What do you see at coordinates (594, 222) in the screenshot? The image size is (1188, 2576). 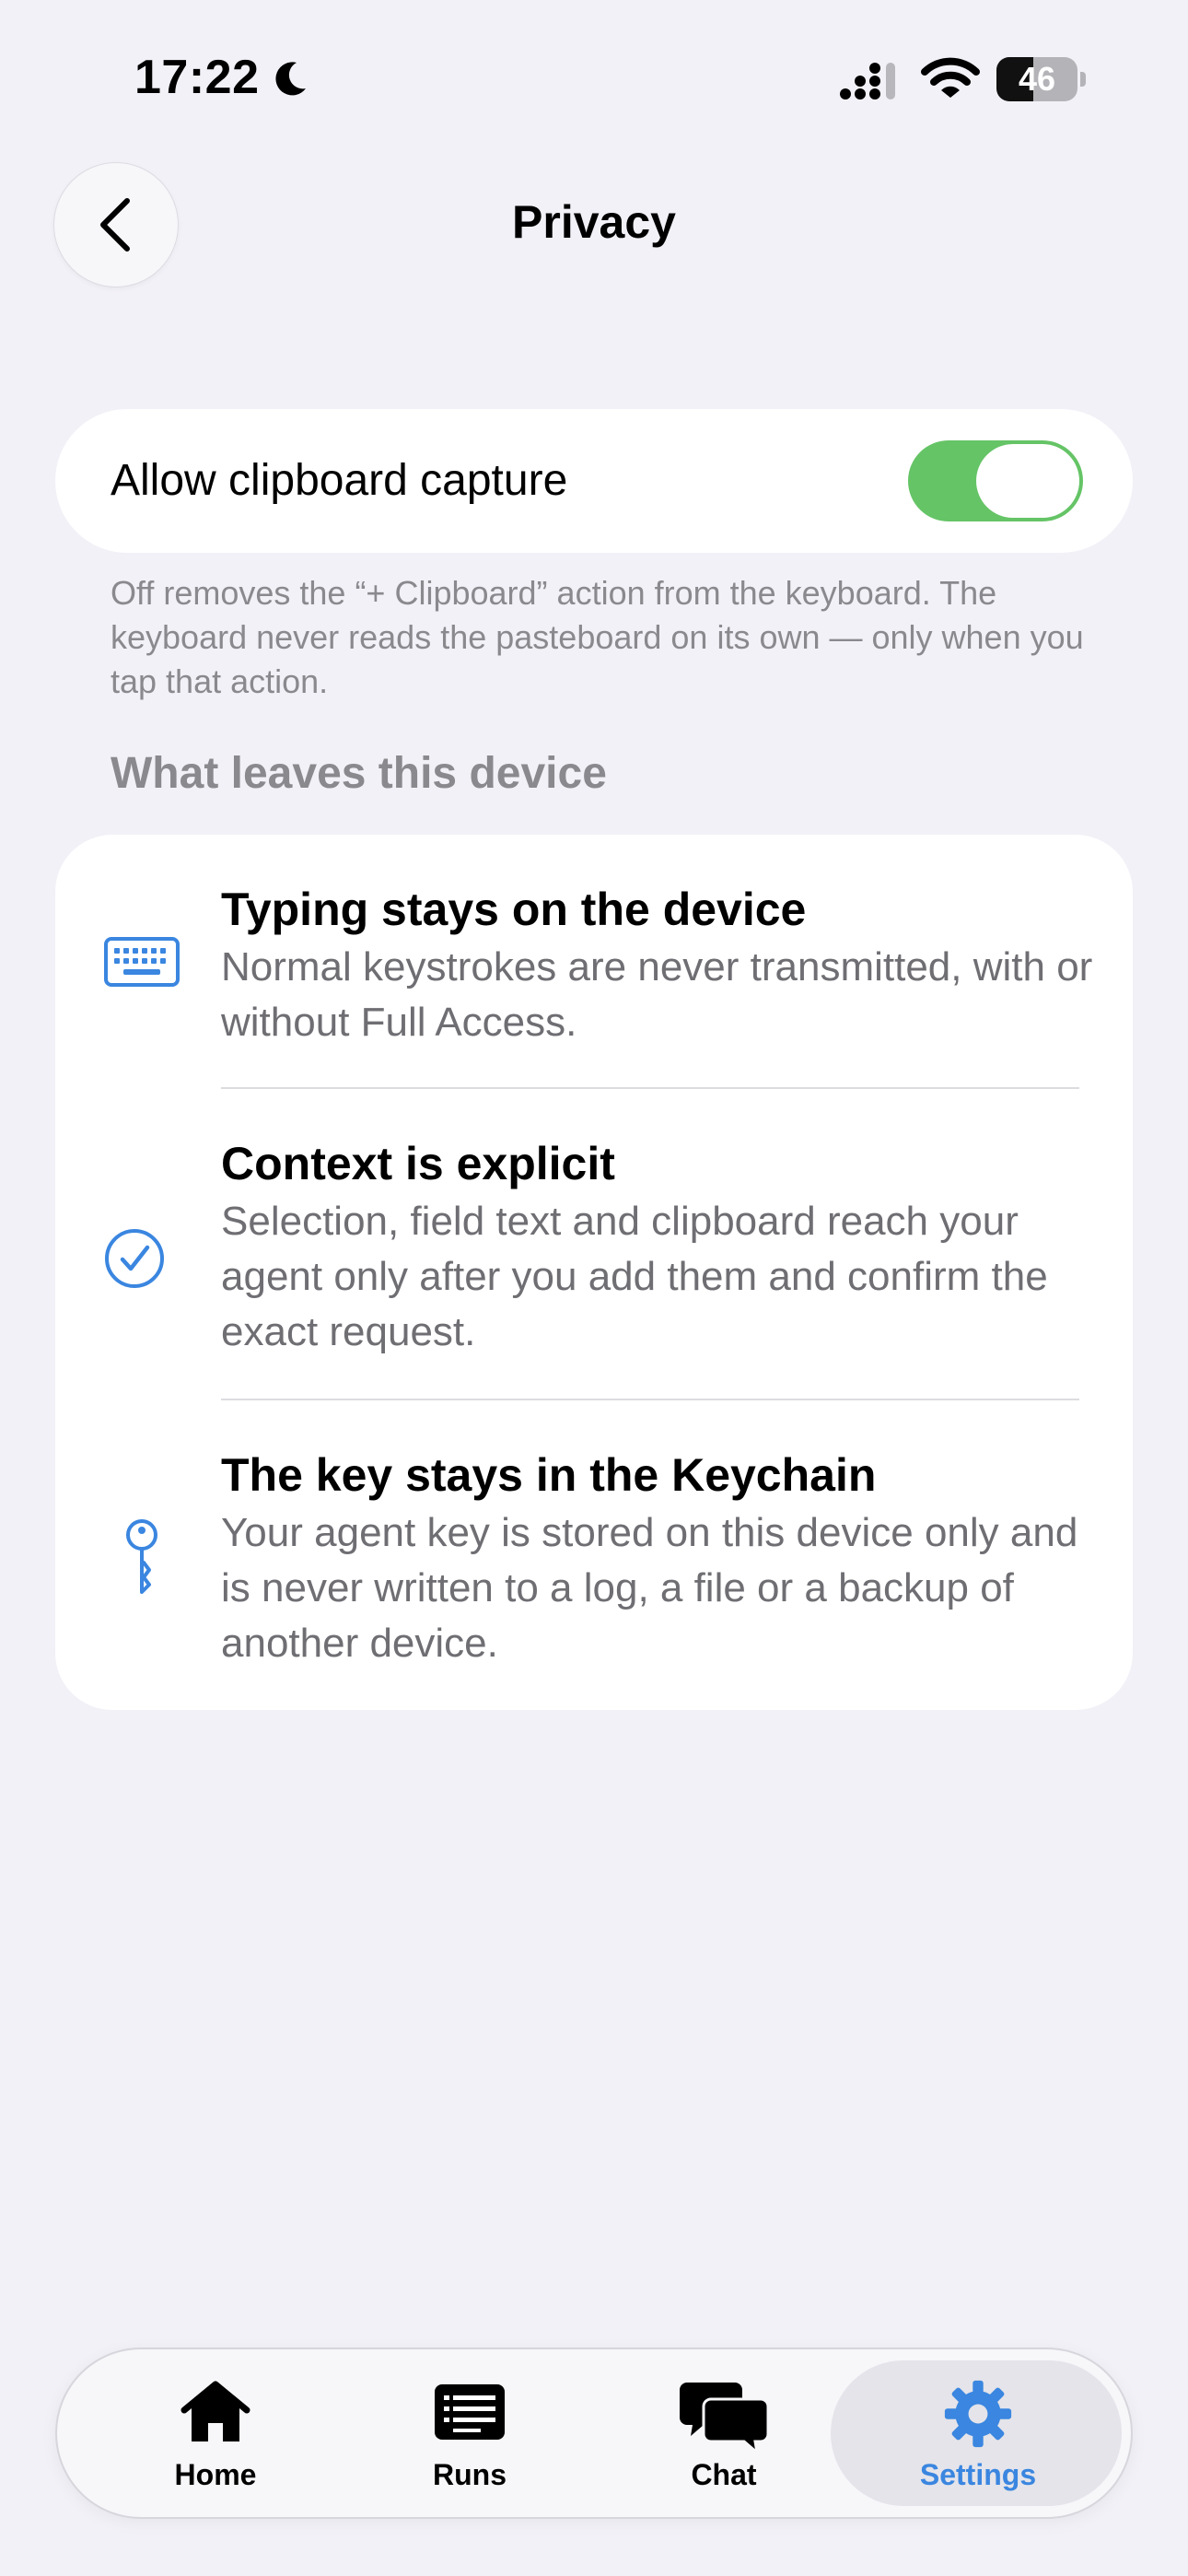 I see `page-title: Privacy` at bounding box center [594, 222].